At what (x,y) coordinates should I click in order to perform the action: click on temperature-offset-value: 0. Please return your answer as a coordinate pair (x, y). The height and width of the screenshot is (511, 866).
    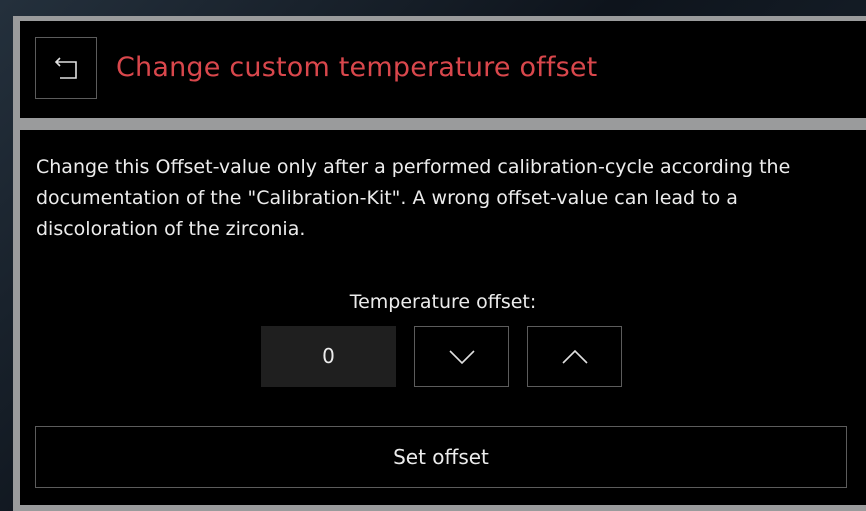
    Looking at the image, I should click on (328, 356).